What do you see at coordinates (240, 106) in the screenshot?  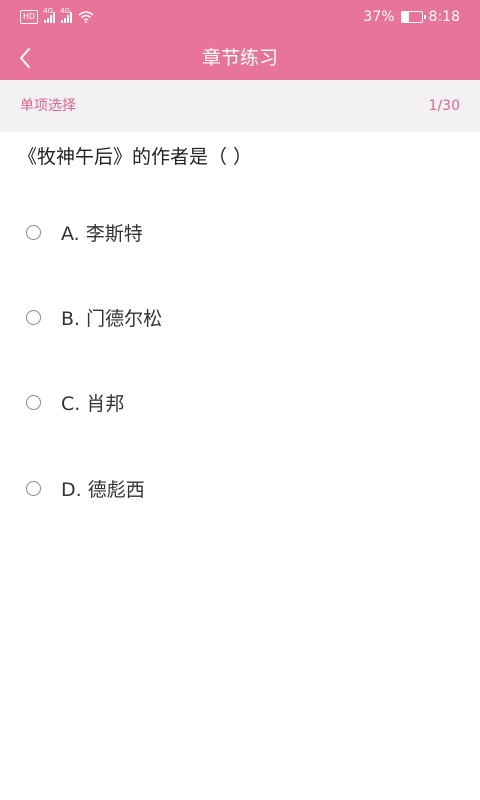 I see `question-header: 单项选择 1/30` at bounding box center [240, 106].